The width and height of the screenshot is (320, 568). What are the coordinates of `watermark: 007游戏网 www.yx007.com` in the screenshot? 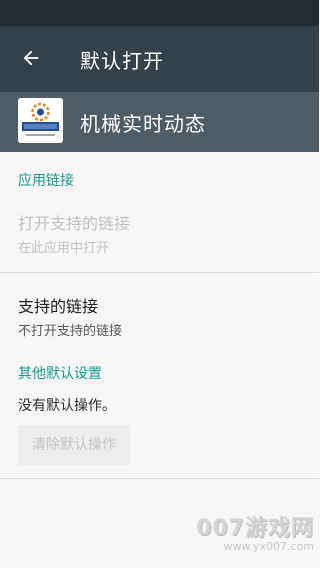 It's located at (239, 531).